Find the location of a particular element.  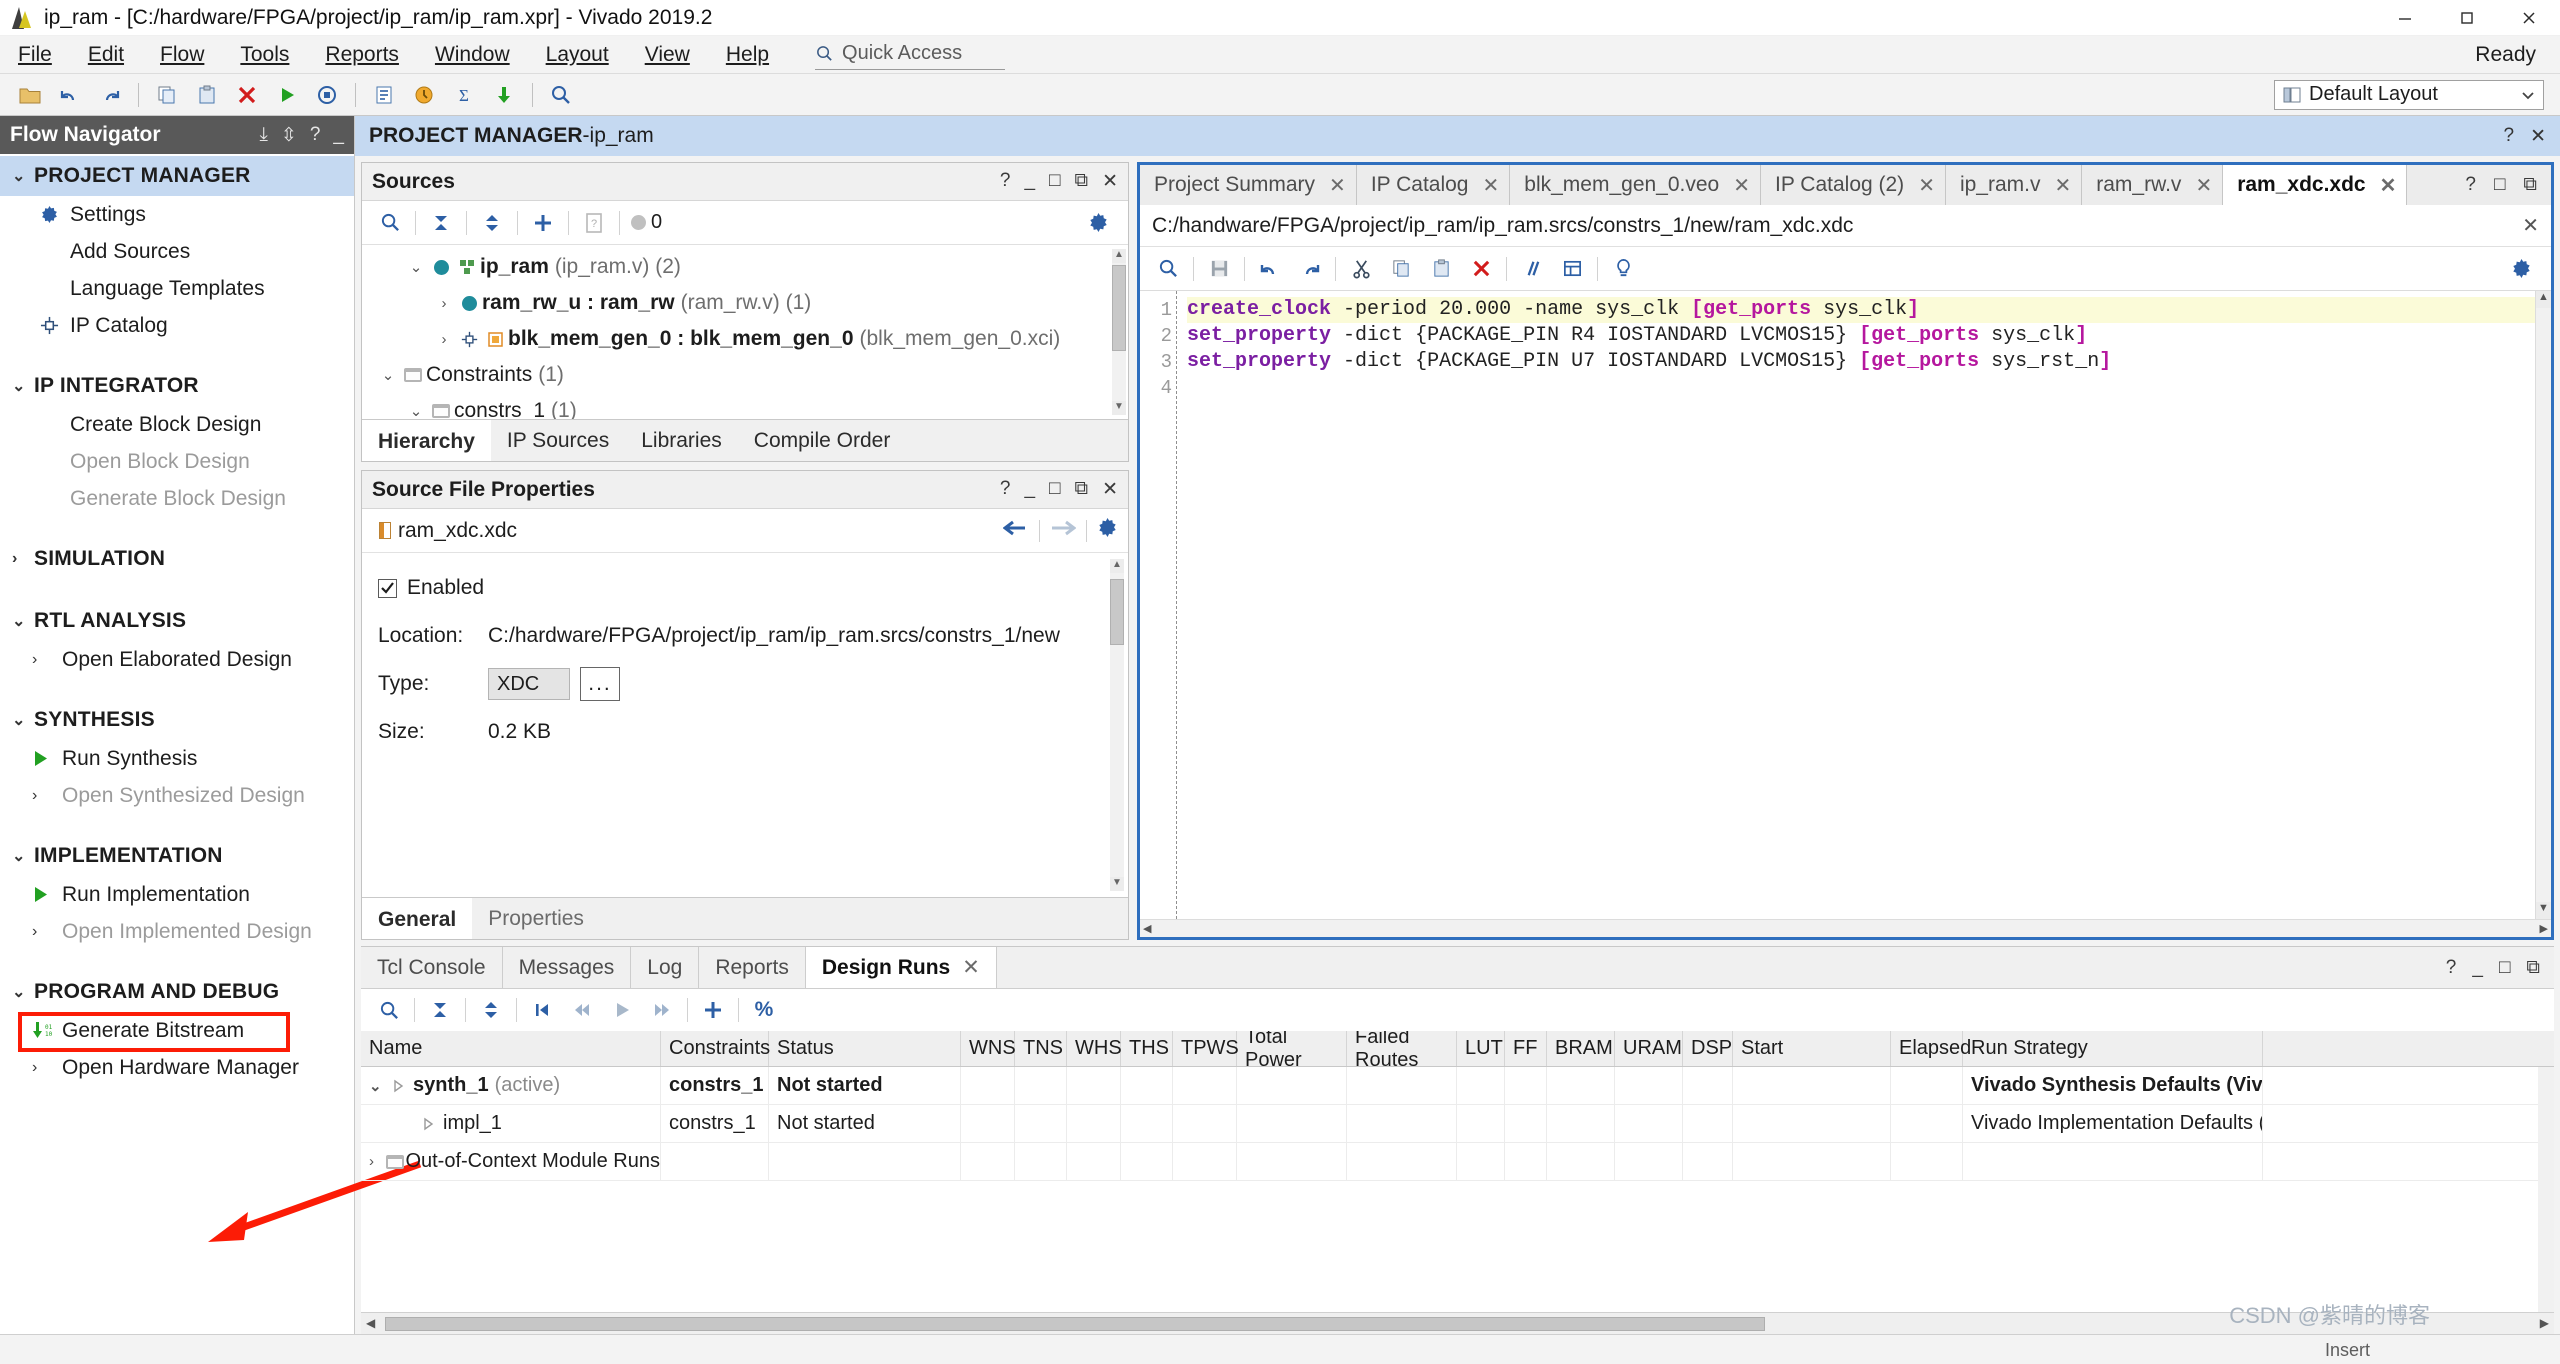

minimize-button is located at coordinates (2405, 18).